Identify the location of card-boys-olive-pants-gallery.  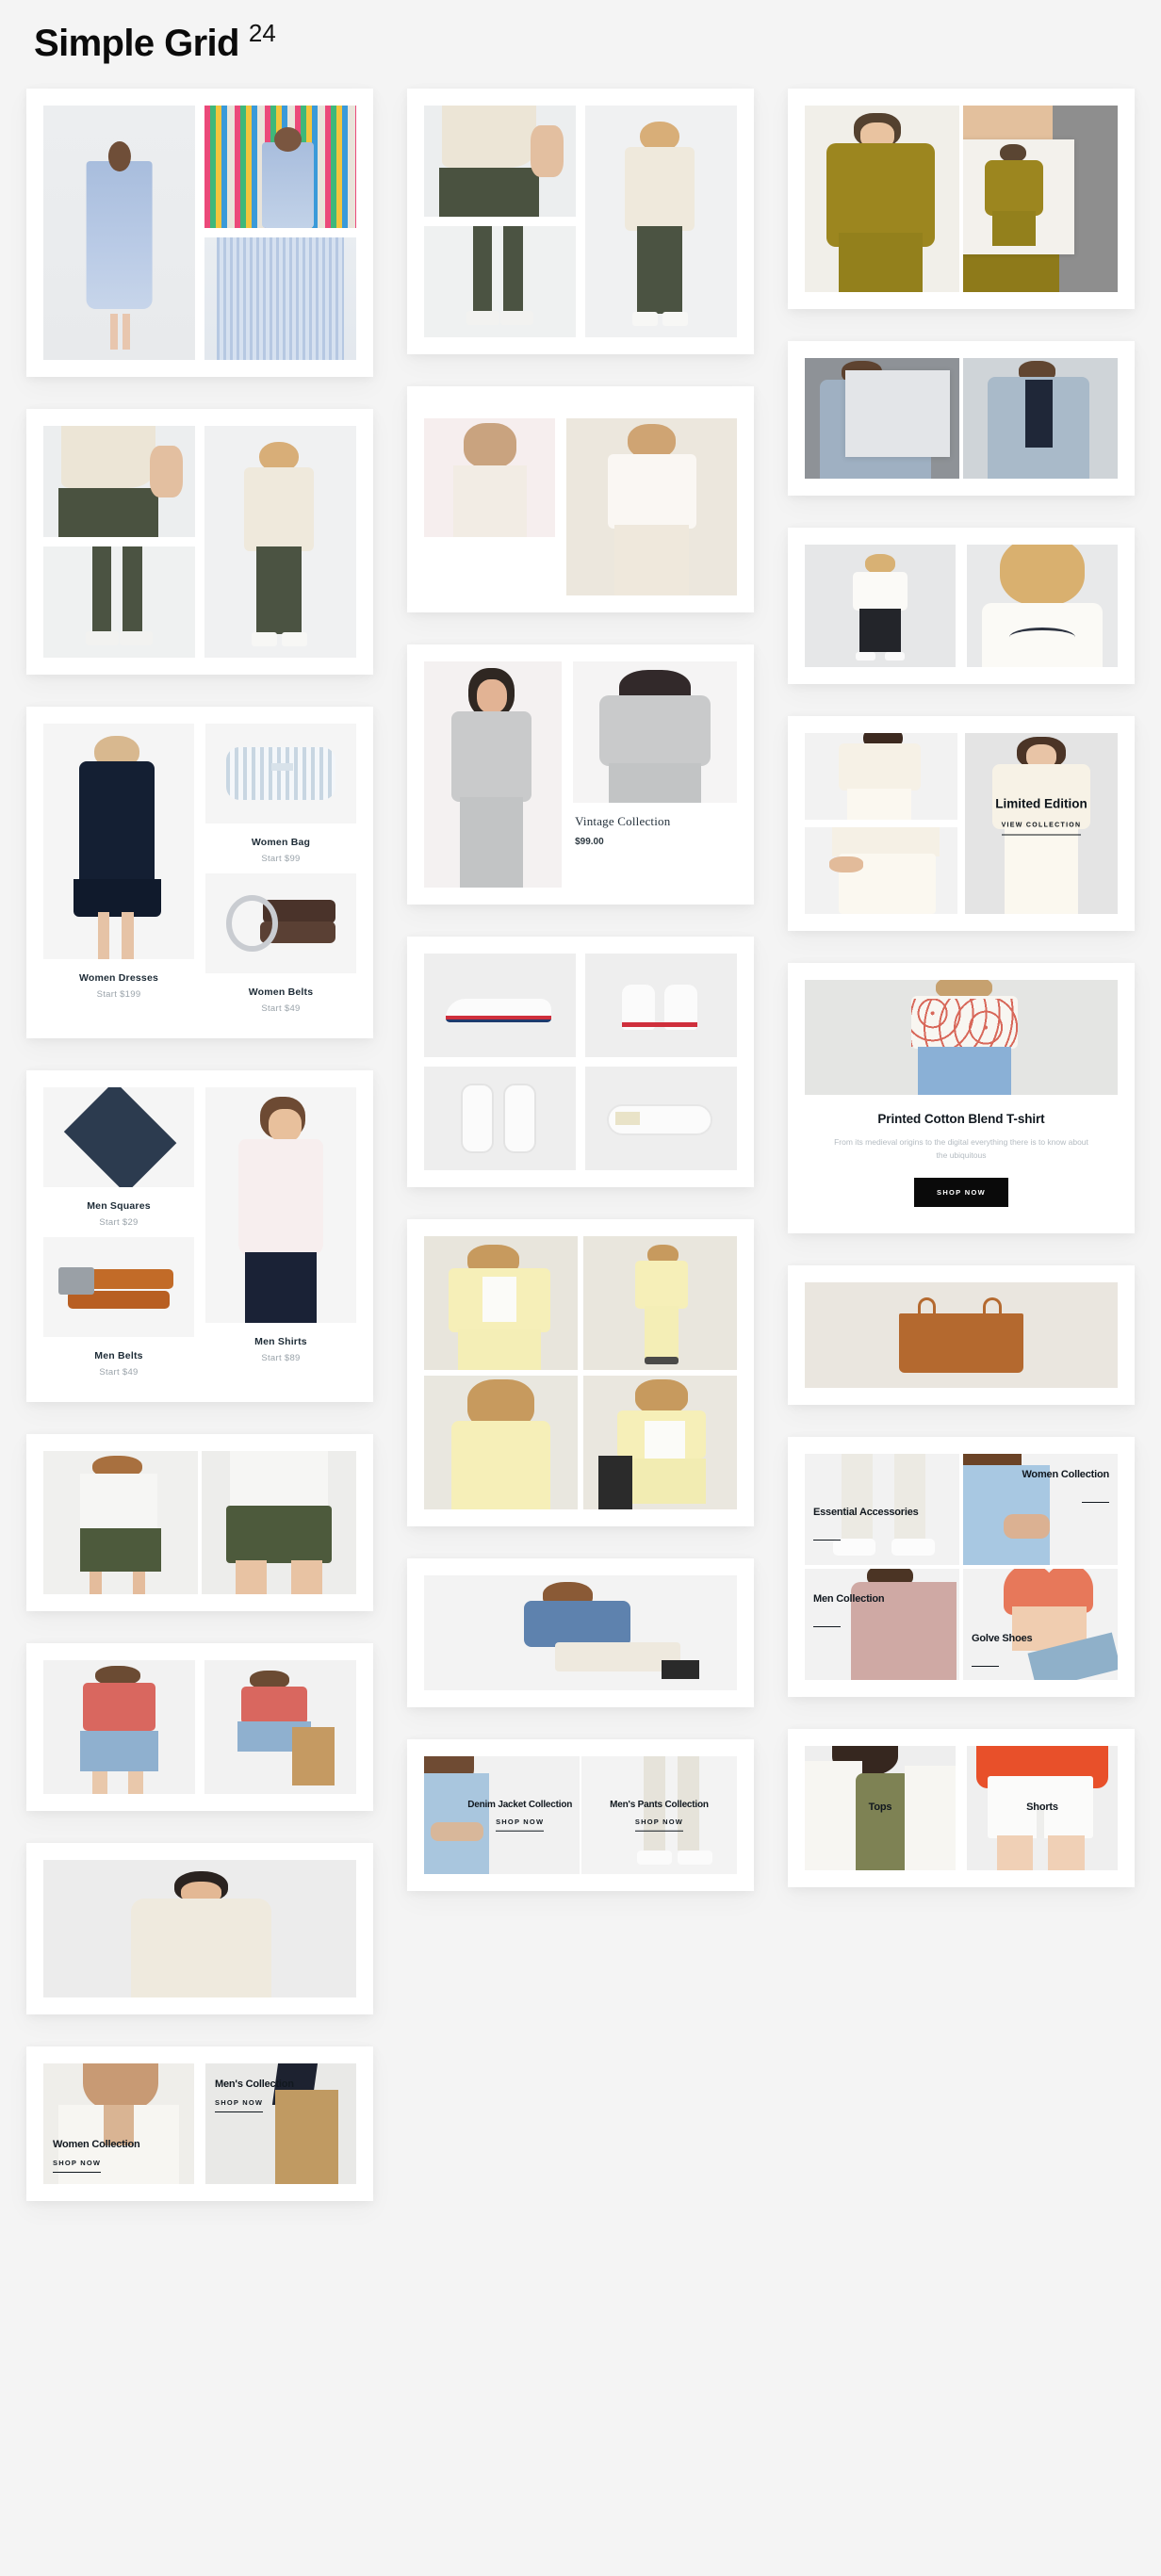
(199, 542).